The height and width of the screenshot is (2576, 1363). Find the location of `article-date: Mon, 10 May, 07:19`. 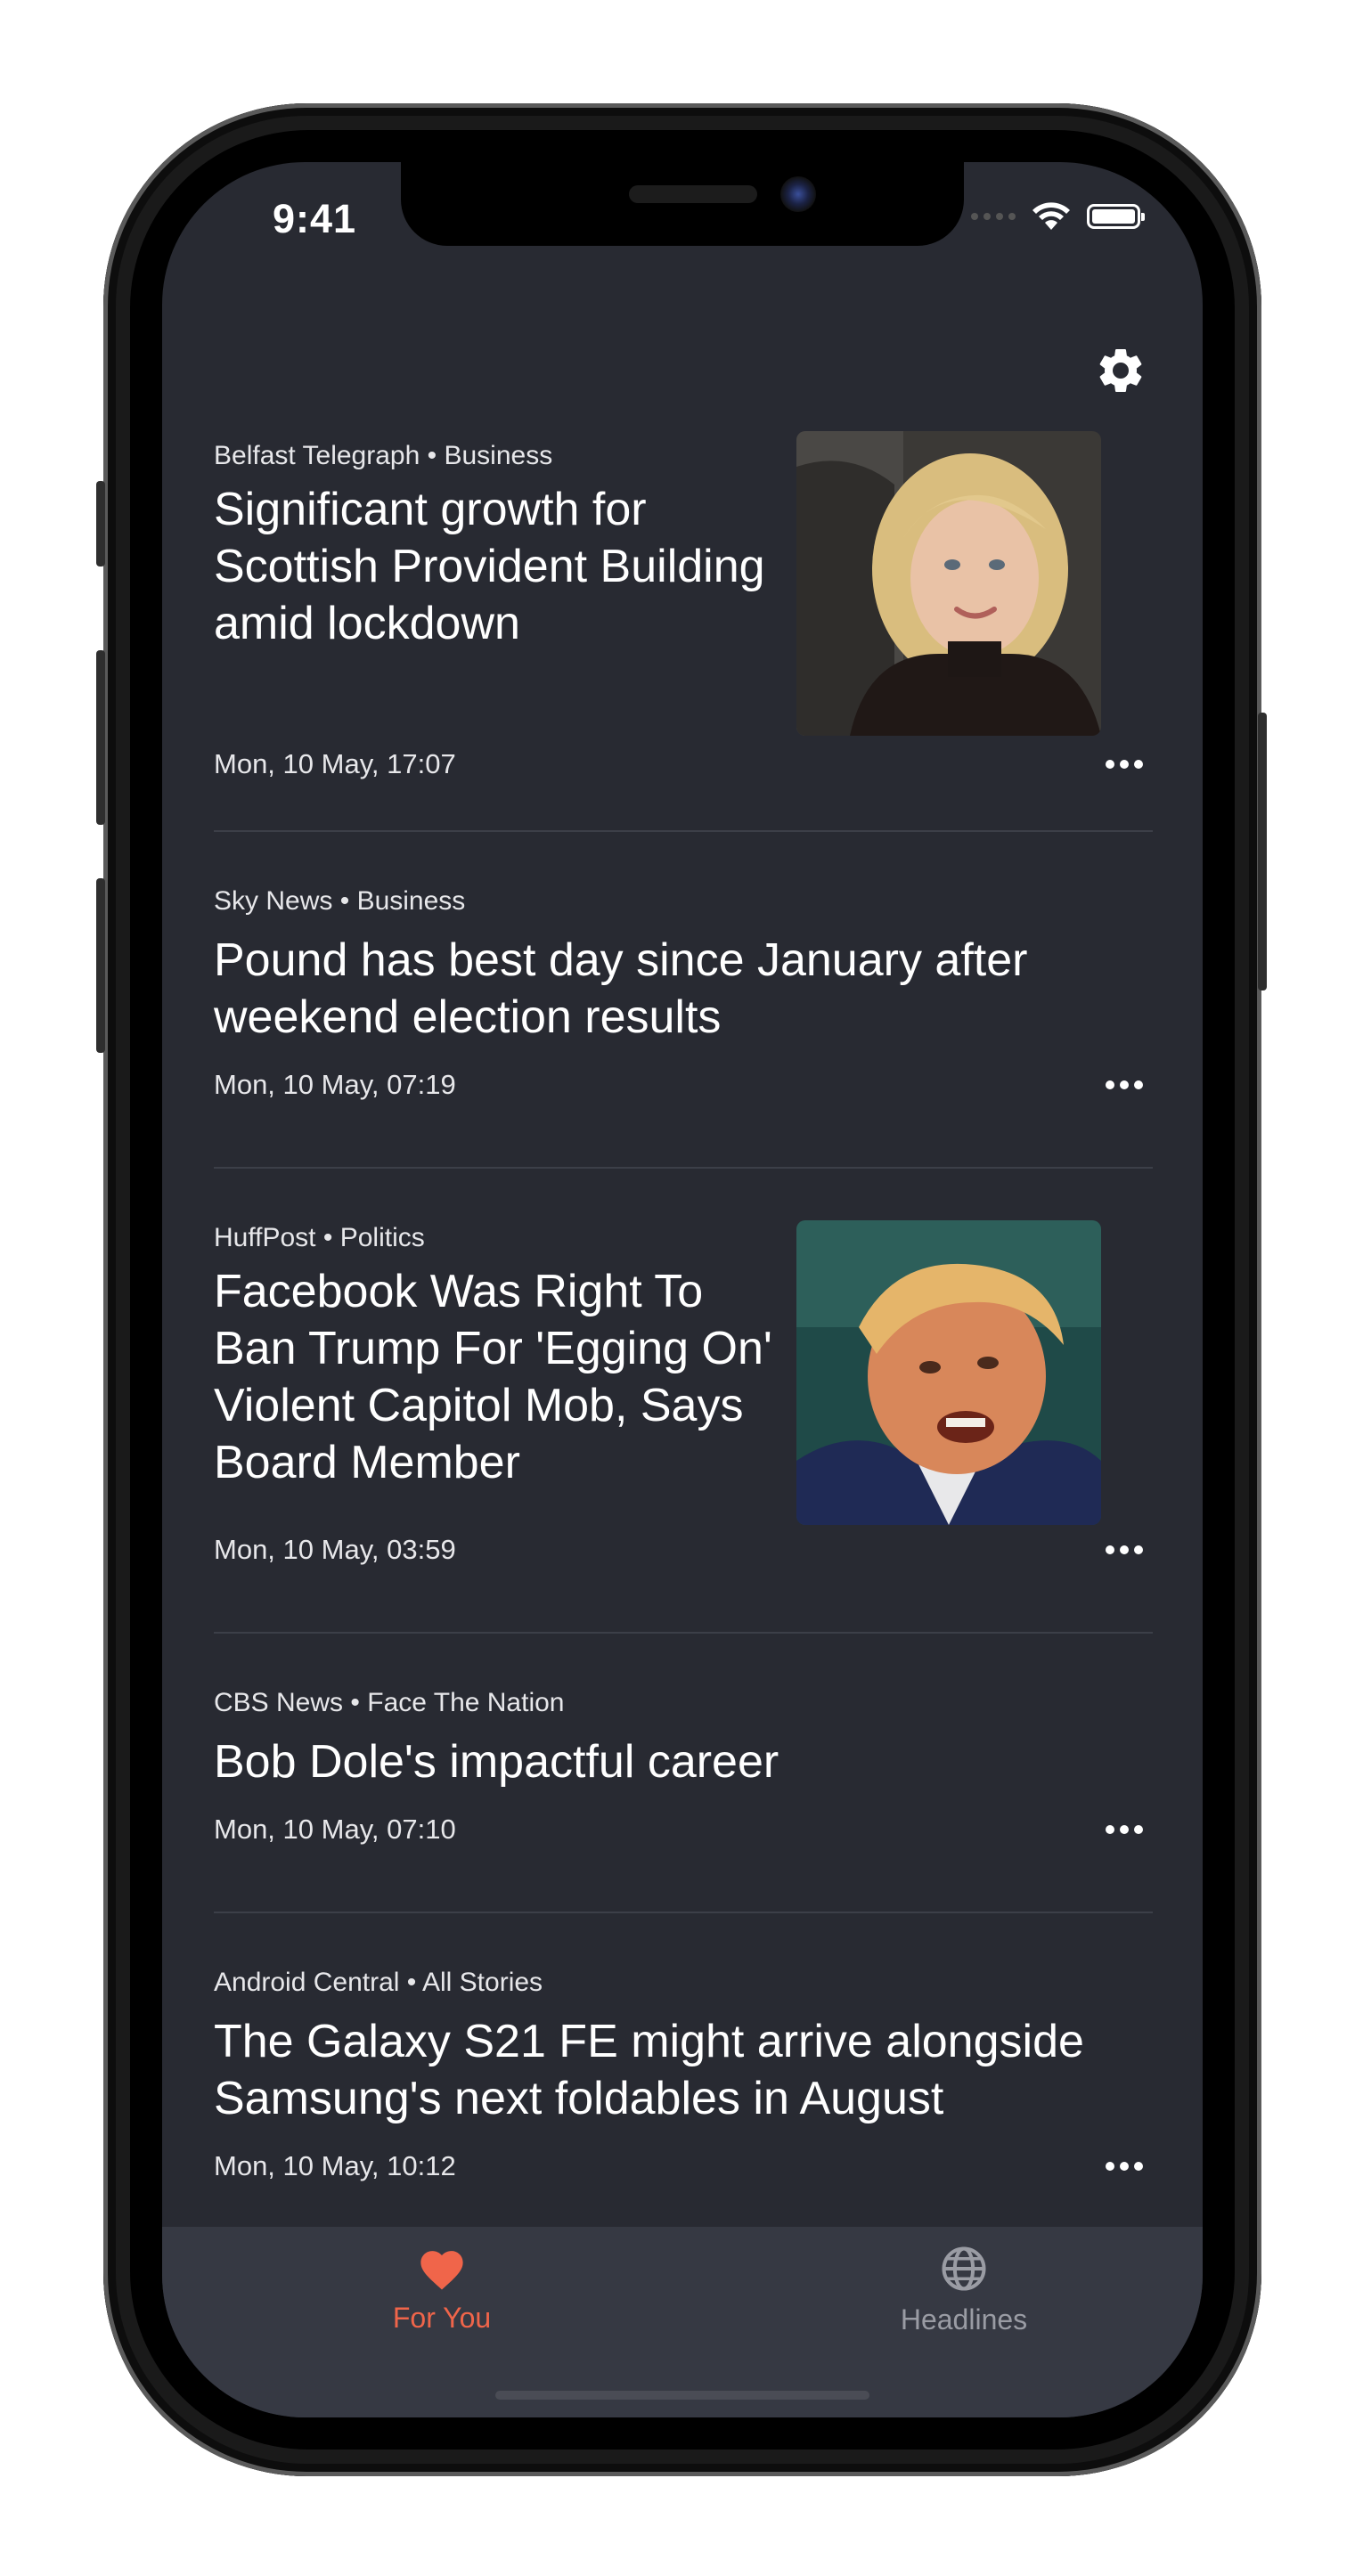

article-date: Mon, 10 May, 07:19 is located at coordinates (335, 1085).